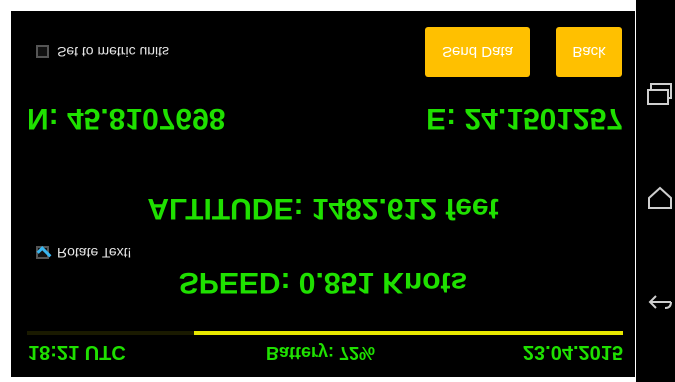 This screenshot has height=382, width=675. Describe the element at coordinates (323, 208) in the screenshot. I see `altitude-readout: ALTITUDE: 1482.612 feet` at that location.